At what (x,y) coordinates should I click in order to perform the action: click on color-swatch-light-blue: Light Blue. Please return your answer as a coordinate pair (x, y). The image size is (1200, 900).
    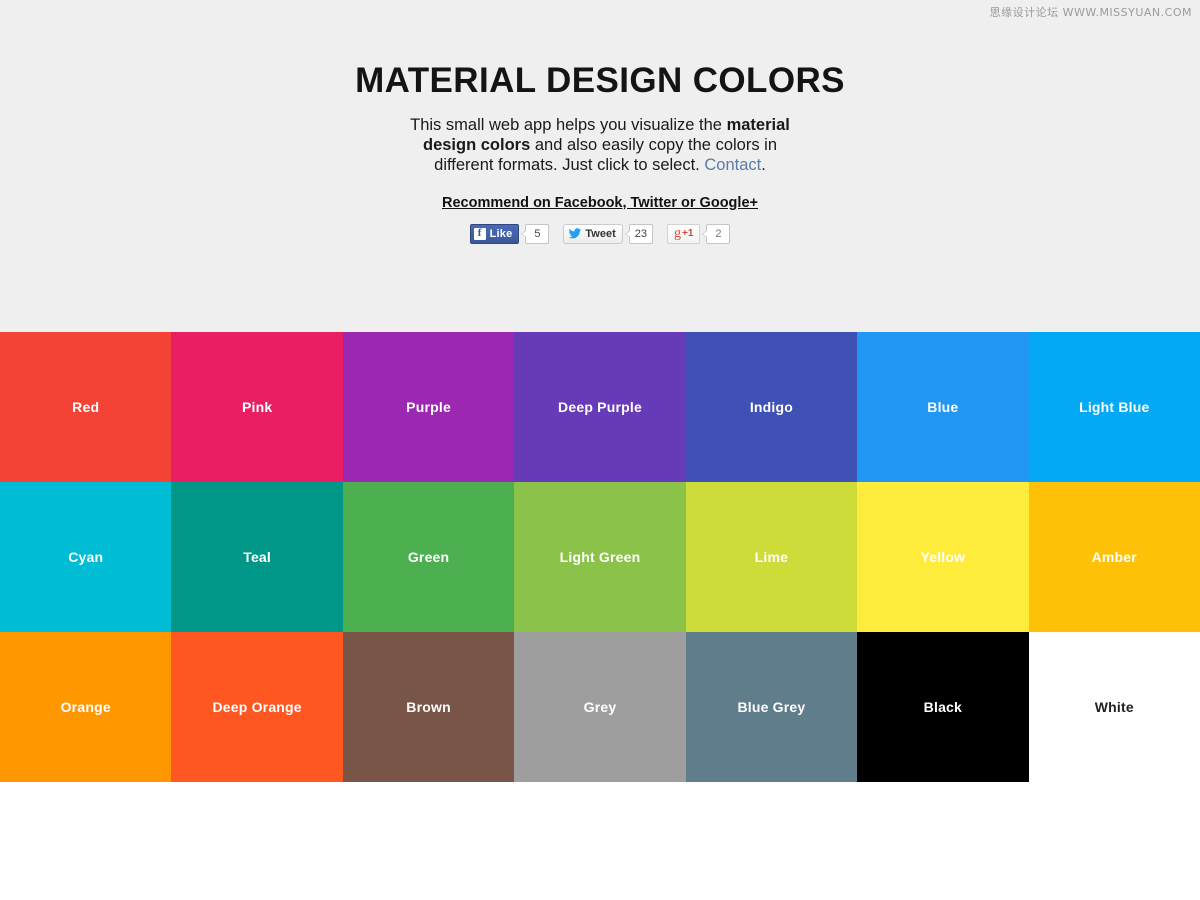
    Looking at the image, I should click on (1114, 407).